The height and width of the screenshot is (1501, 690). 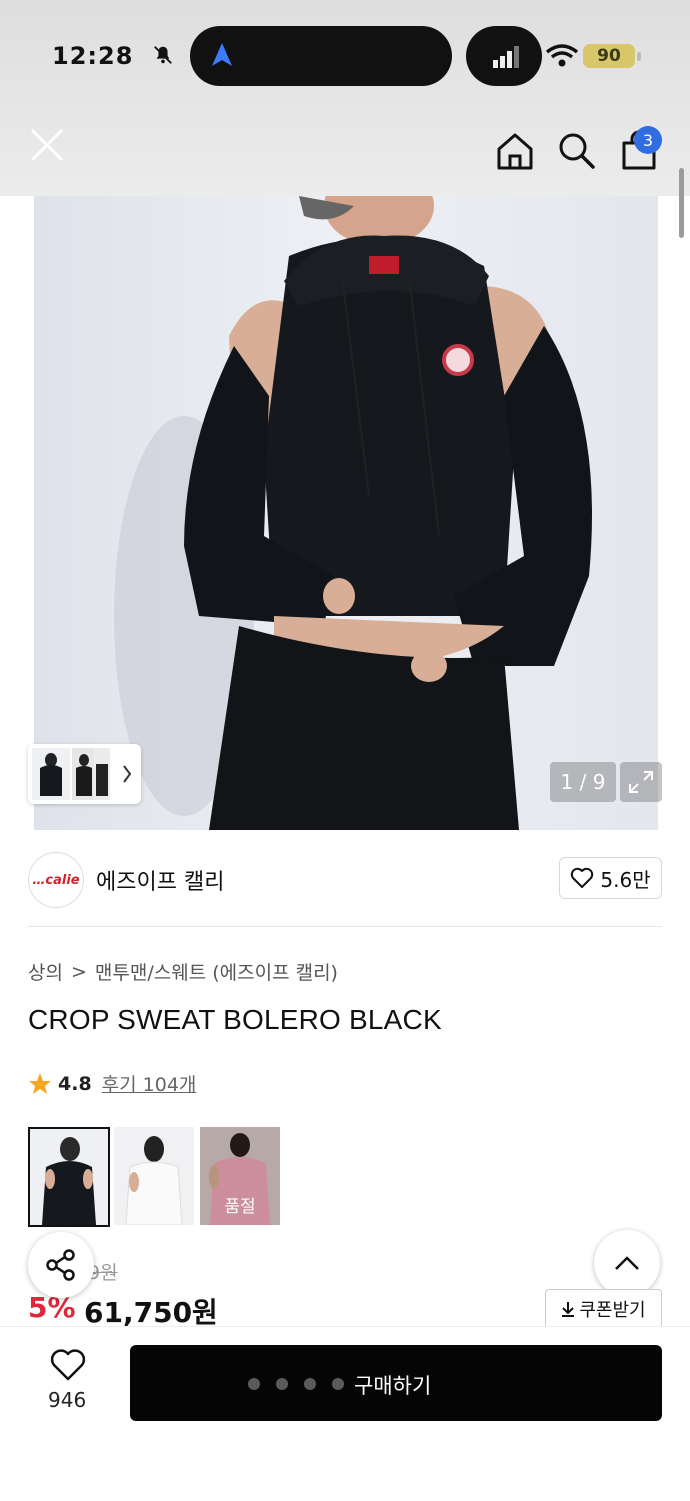 I want to click on color-option-pink: 품절, so click(x=240, y=1176).